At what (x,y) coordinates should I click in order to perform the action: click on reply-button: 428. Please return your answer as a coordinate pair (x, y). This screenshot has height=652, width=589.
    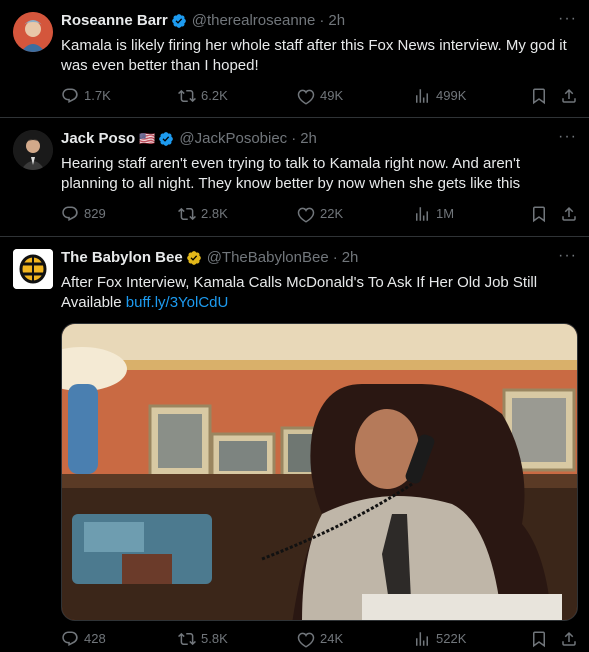
    Looking at the image, I should click on (83, 639).